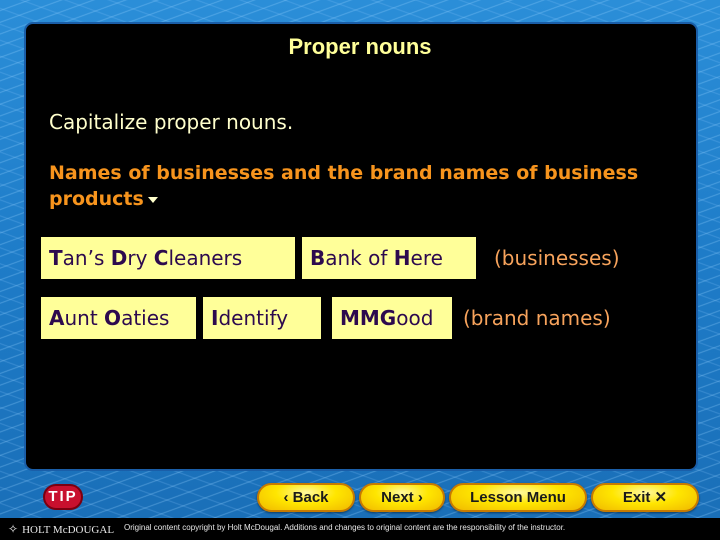 This screenshot has width=720, height=540. Describe the element at coordinates (426, 258) in the screenshot. I see `word-fragment: ere` at that location.